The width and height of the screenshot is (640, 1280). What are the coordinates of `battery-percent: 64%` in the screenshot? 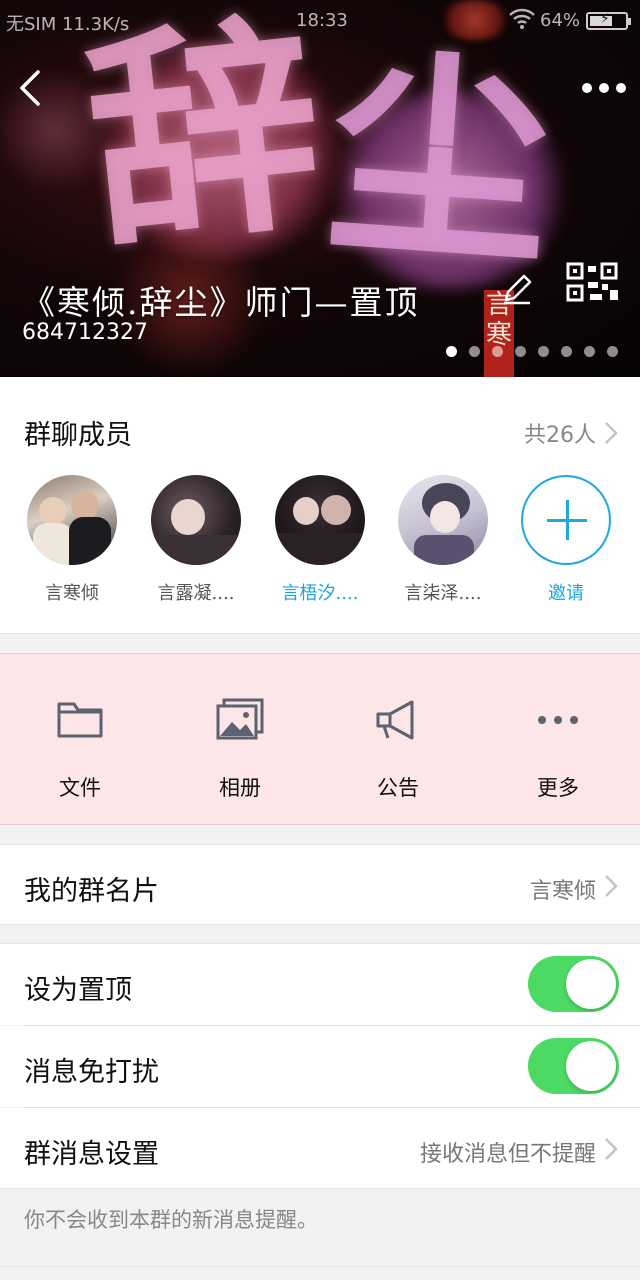 It's located at (560, 20).